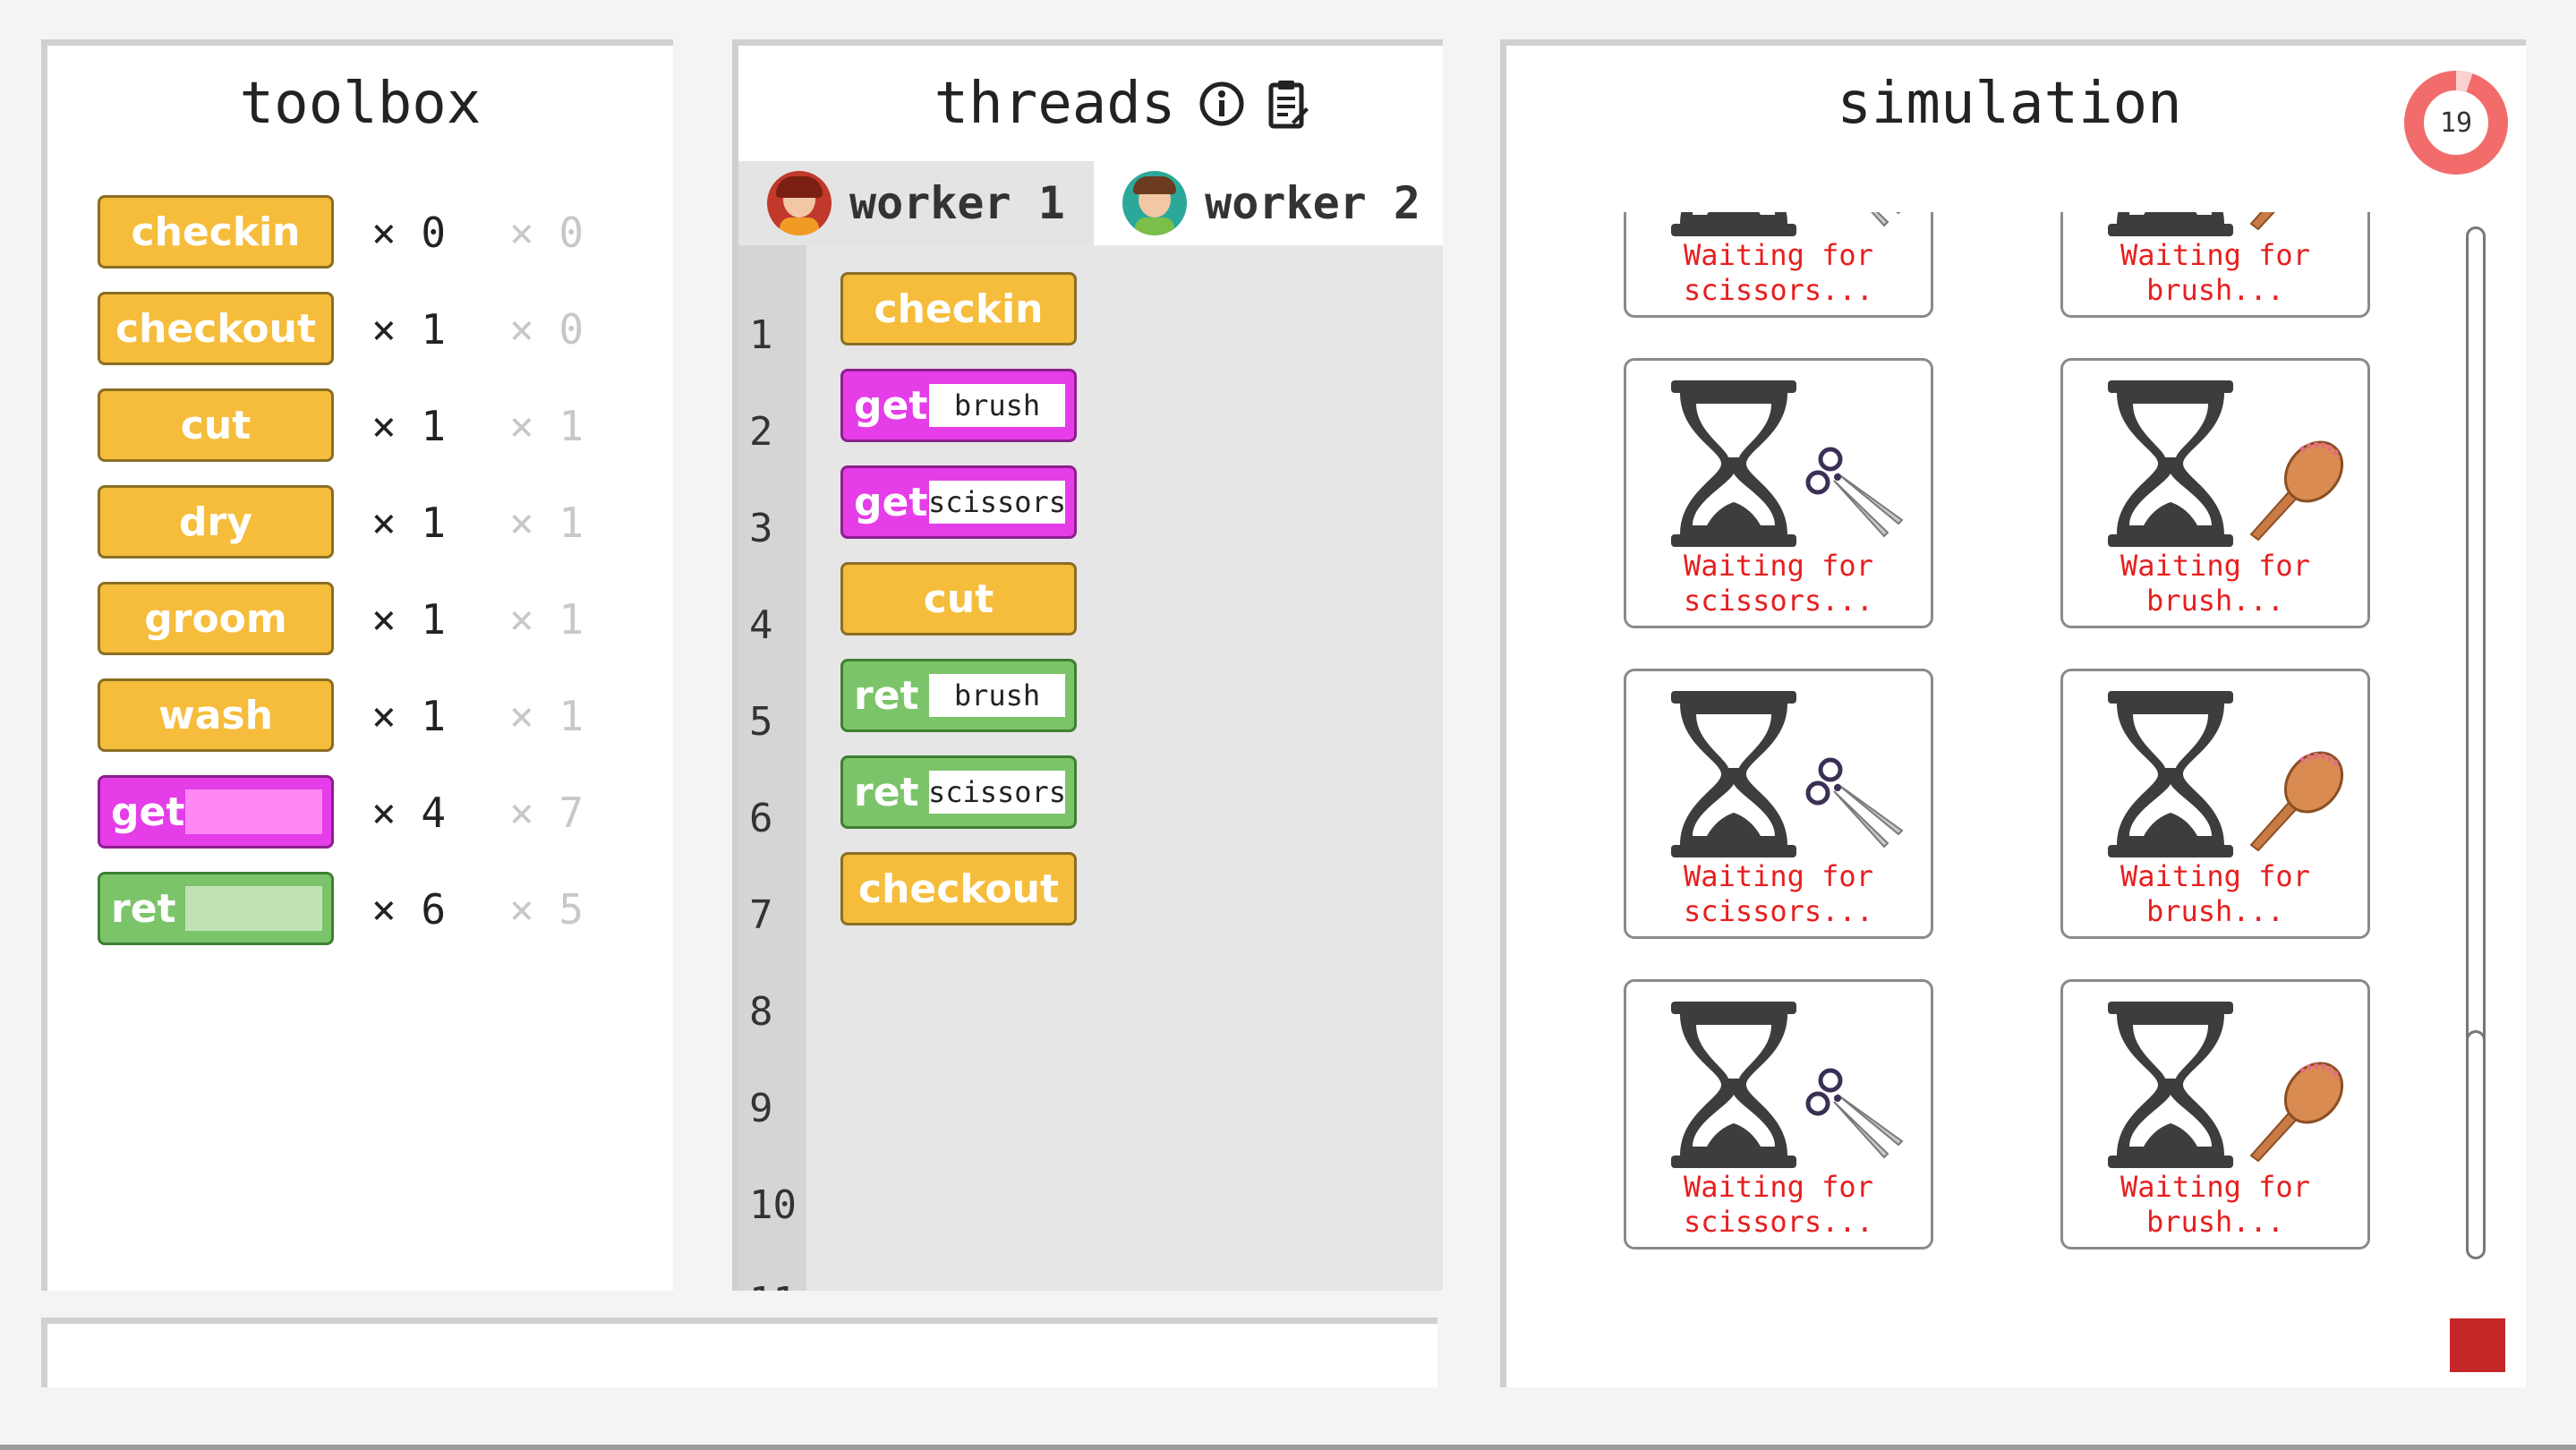 The height and width of the screenshot is (1450, 2576). What do you see at coordinates (148, 812) in the screenshot?
I see `toolbox-block-label: get` at bounding box center [148, 812].